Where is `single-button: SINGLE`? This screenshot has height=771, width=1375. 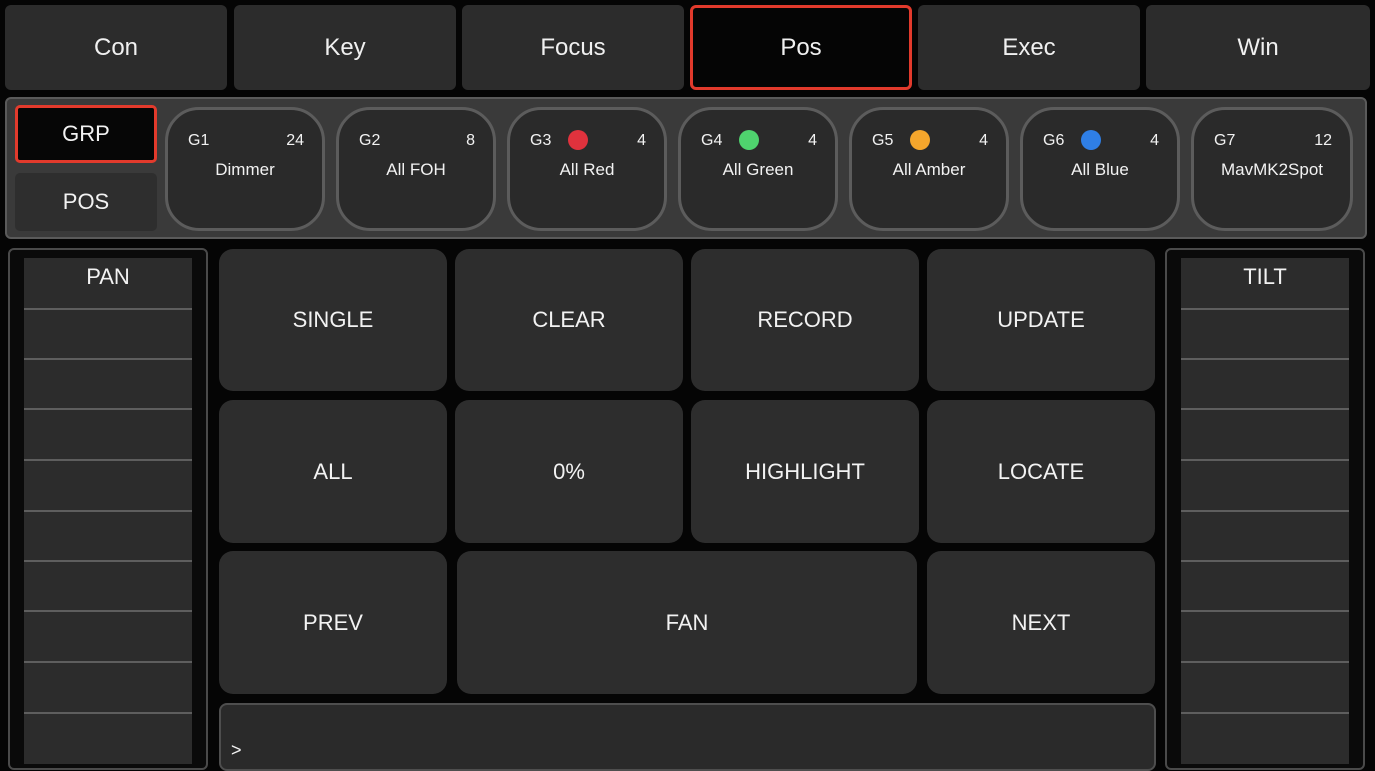 single-button: SINGLE is located at coordinates (333, 320).